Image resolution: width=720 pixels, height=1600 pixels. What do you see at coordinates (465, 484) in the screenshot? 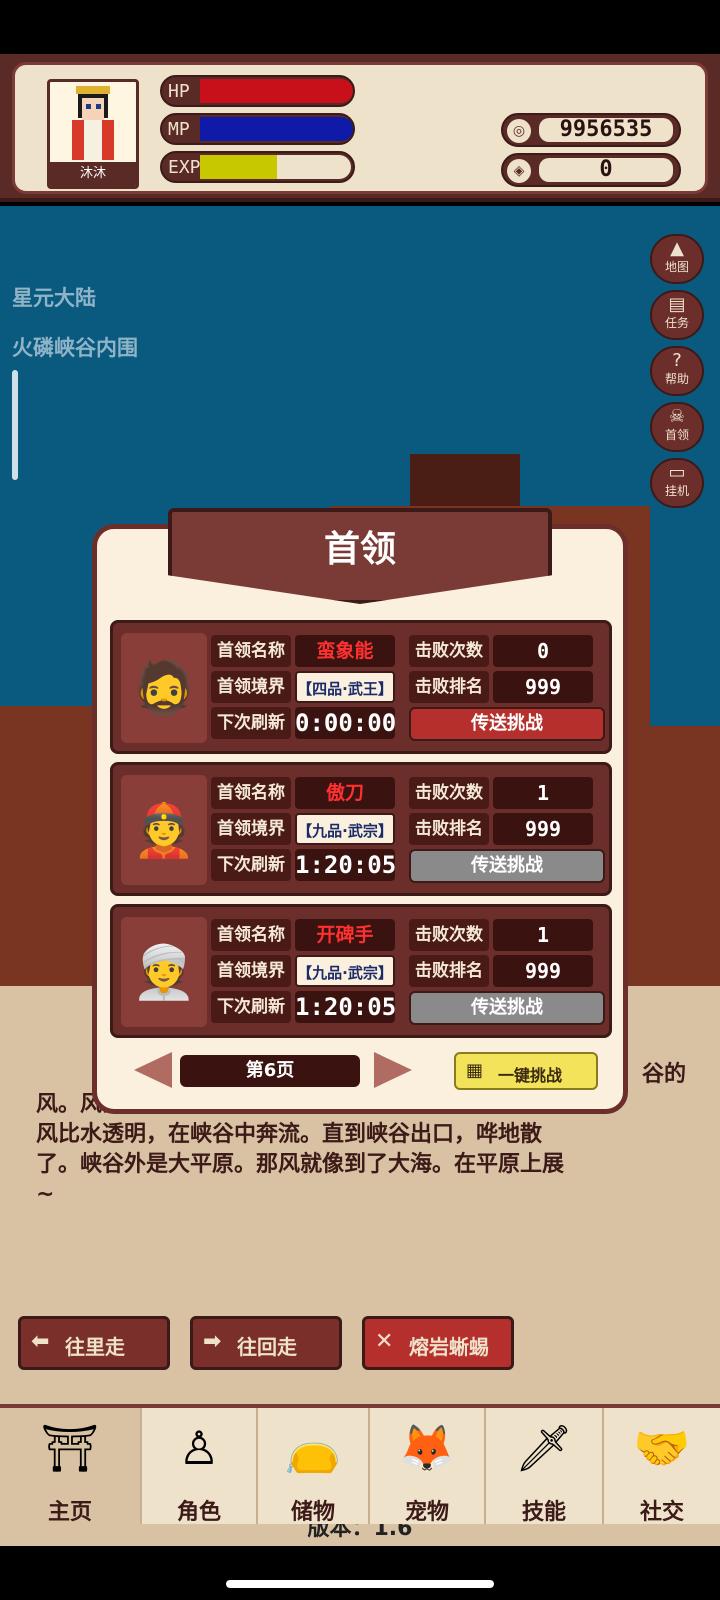
I see `mountain-peak` at bounding box center [465, 484].